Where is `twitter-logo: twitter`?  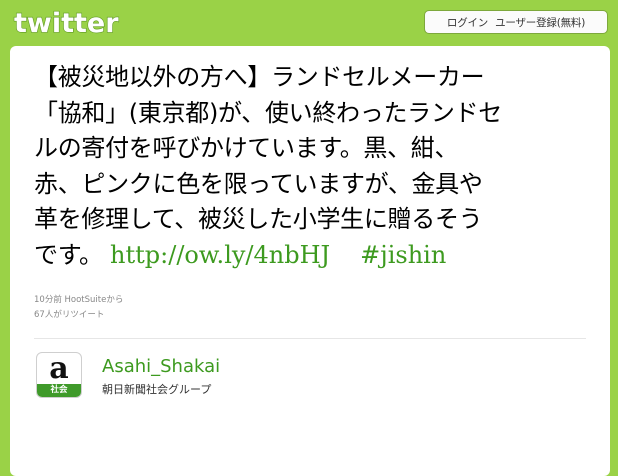 twitter-logo: twitter is located at coordinates (71, 22).